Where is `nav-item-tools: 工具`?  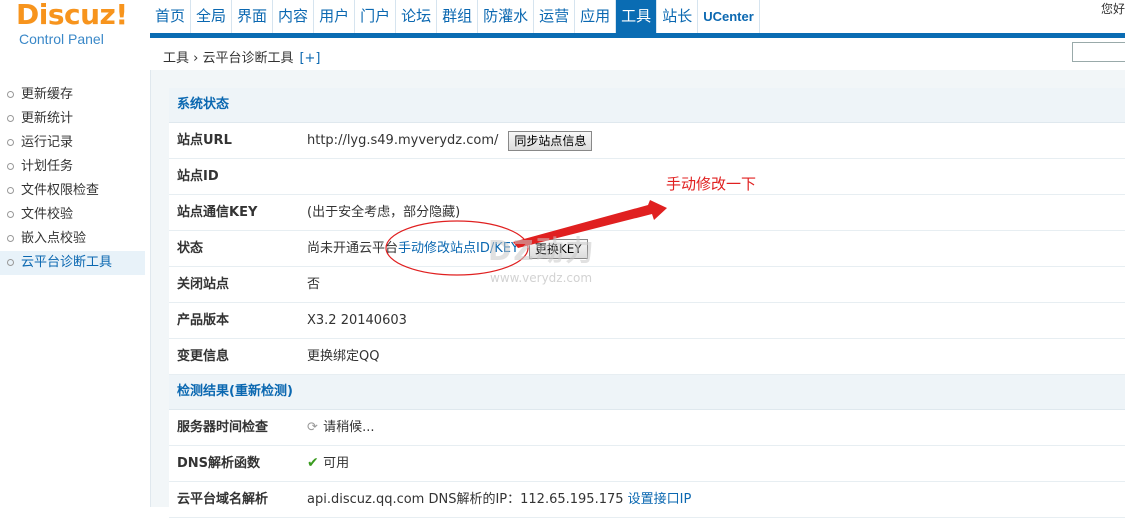
nav-item-tools: 工具 is located at coordinates (637, 16).